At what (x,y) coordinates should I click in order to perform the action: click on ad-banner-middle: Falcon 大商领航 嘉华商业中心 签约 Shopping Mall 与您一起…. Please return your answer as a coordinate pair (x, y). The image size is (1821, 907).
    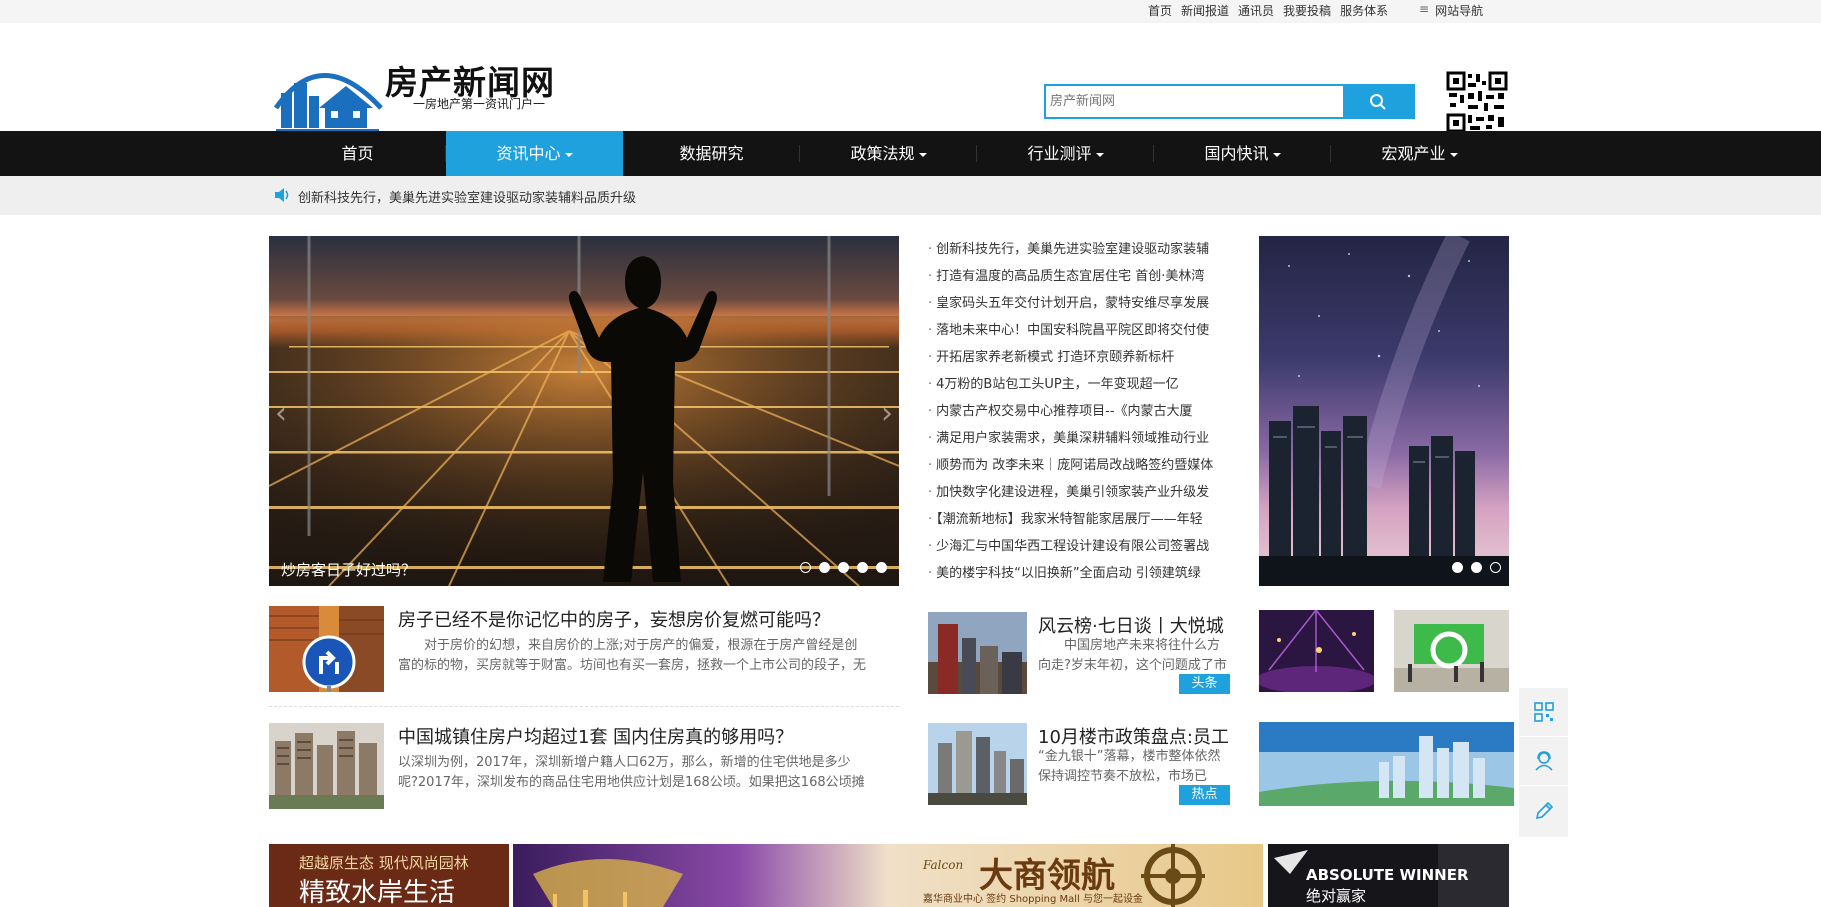
    Looking at the image, I should click on (888, 875).